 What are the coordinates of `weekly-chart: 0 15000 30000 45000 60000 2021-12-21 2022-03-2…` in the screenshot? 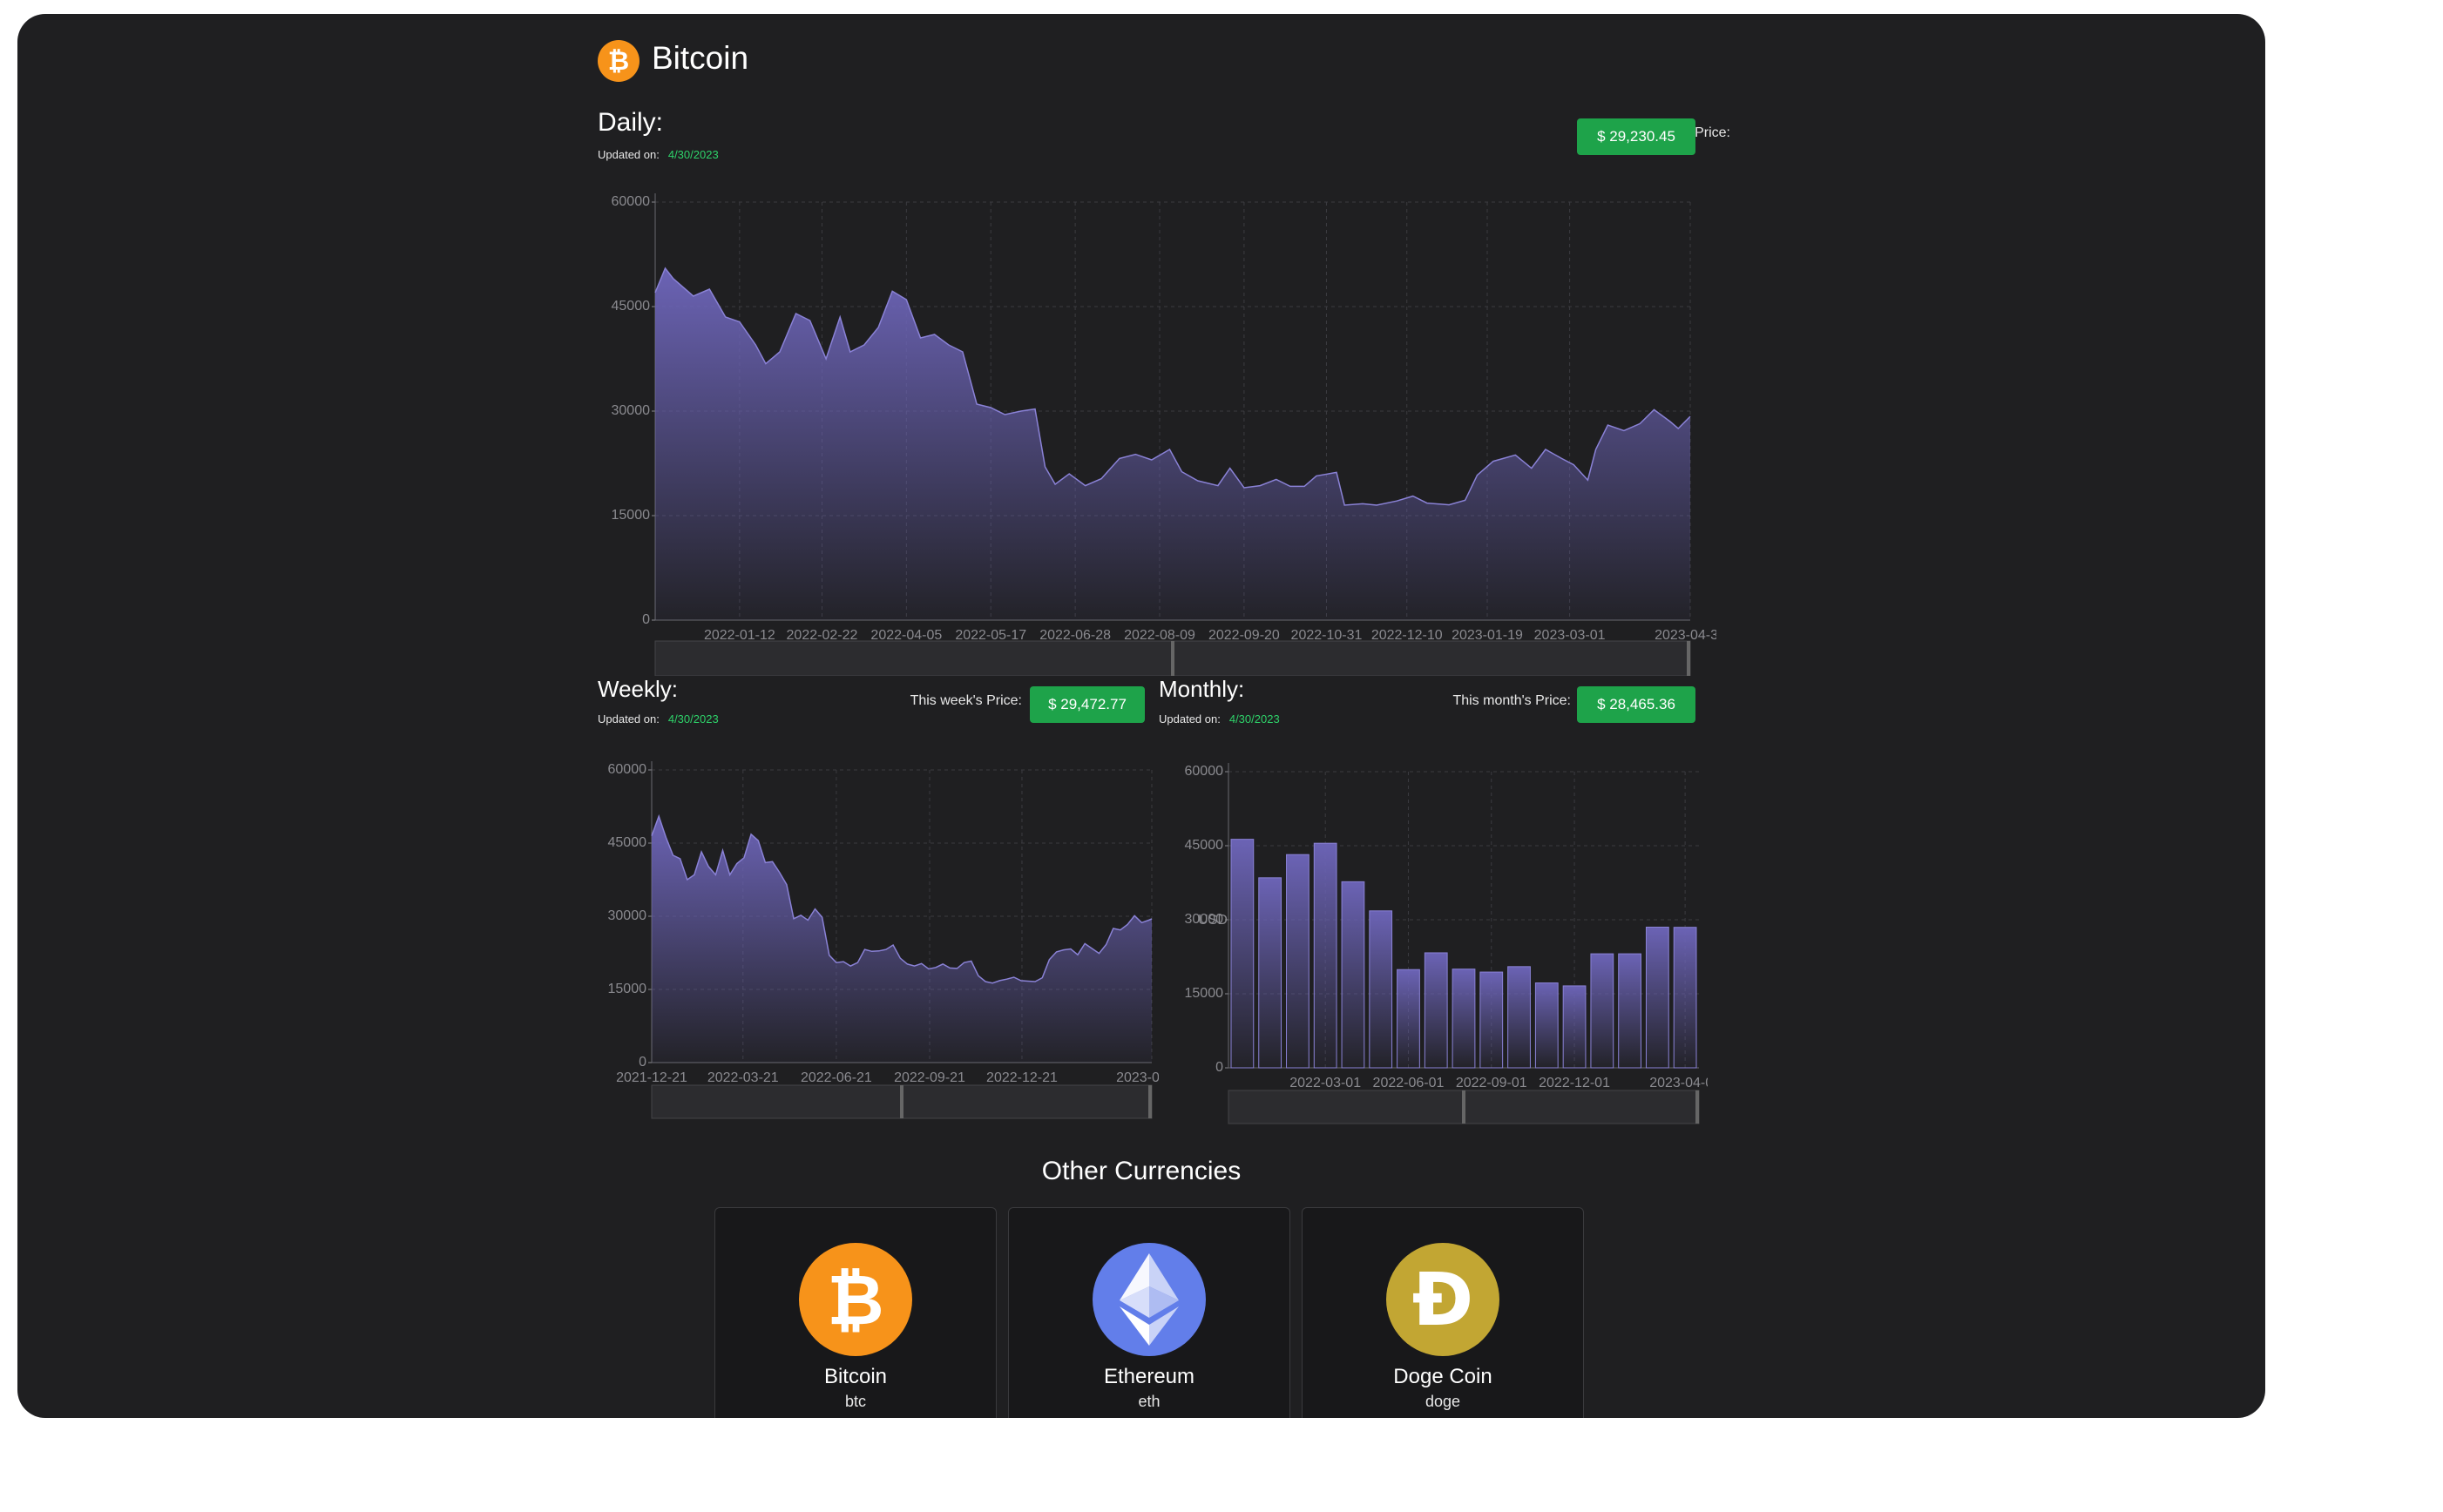 It's located at (875, 937).